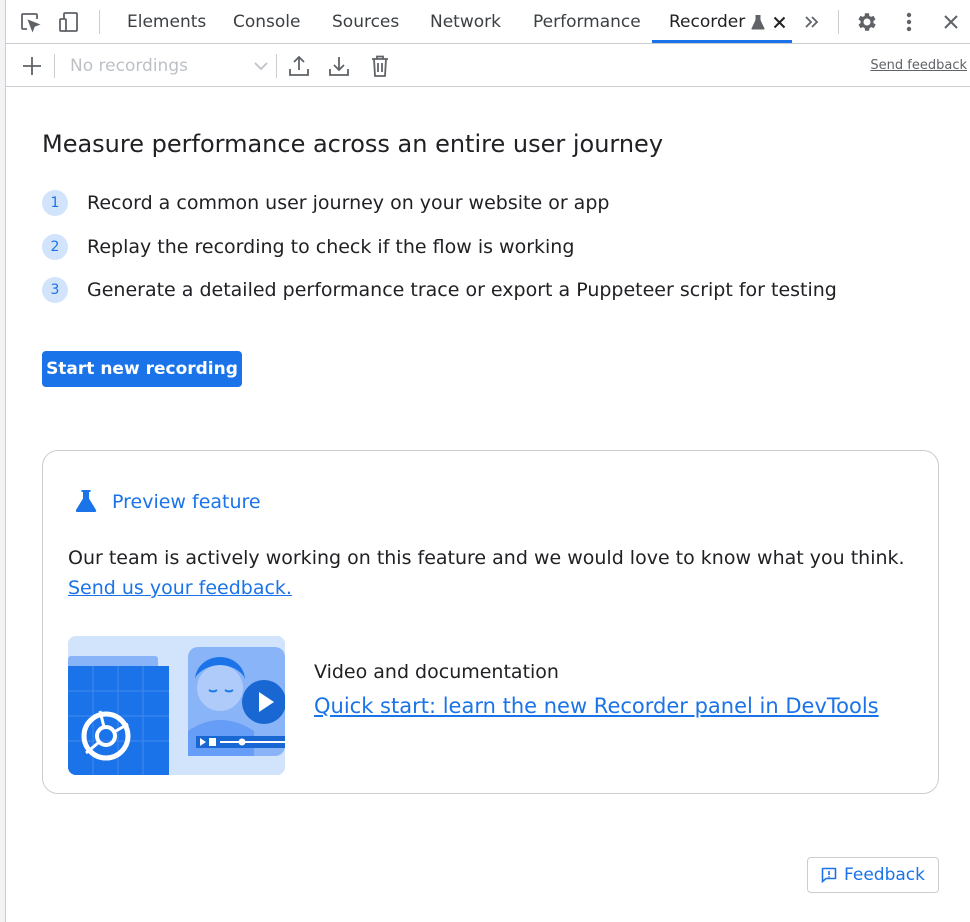 This screenshot has width=970, height=922. Describe the element at coordinates (186, 502) in the screenshot. I see `preview-feature-title: Preview feature` at that location.